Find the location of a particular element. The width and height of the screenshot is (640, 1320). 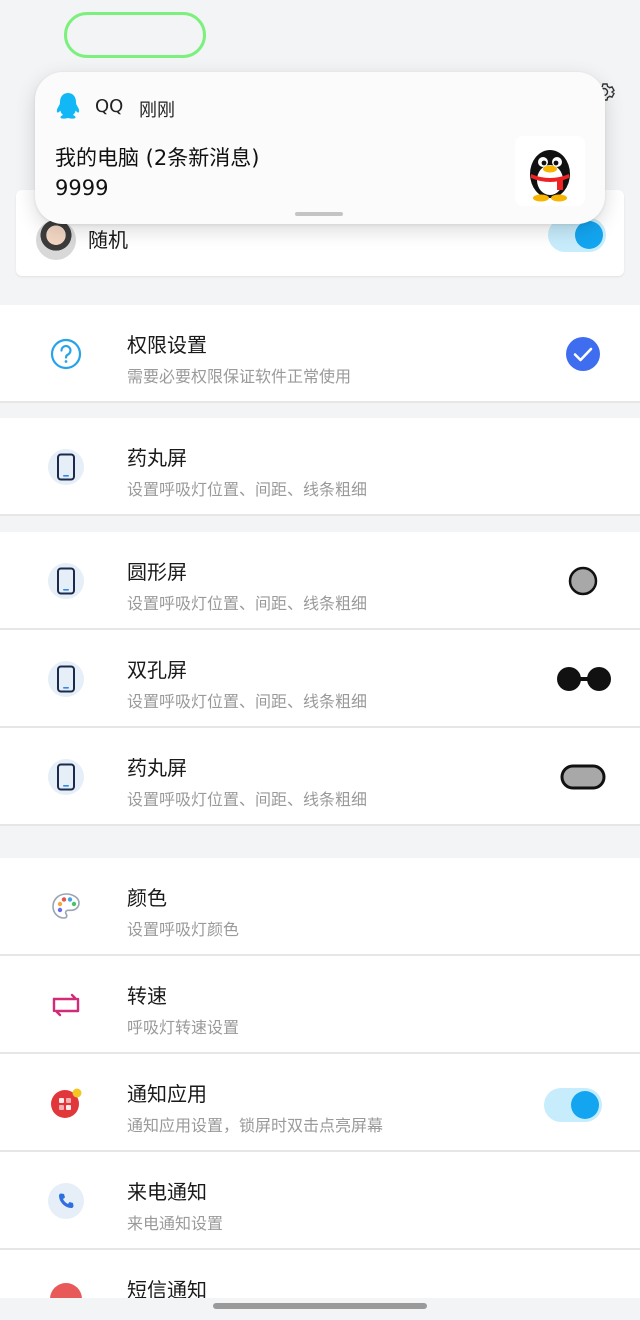

phone-call-icon is located at coordinates (66, 1201).